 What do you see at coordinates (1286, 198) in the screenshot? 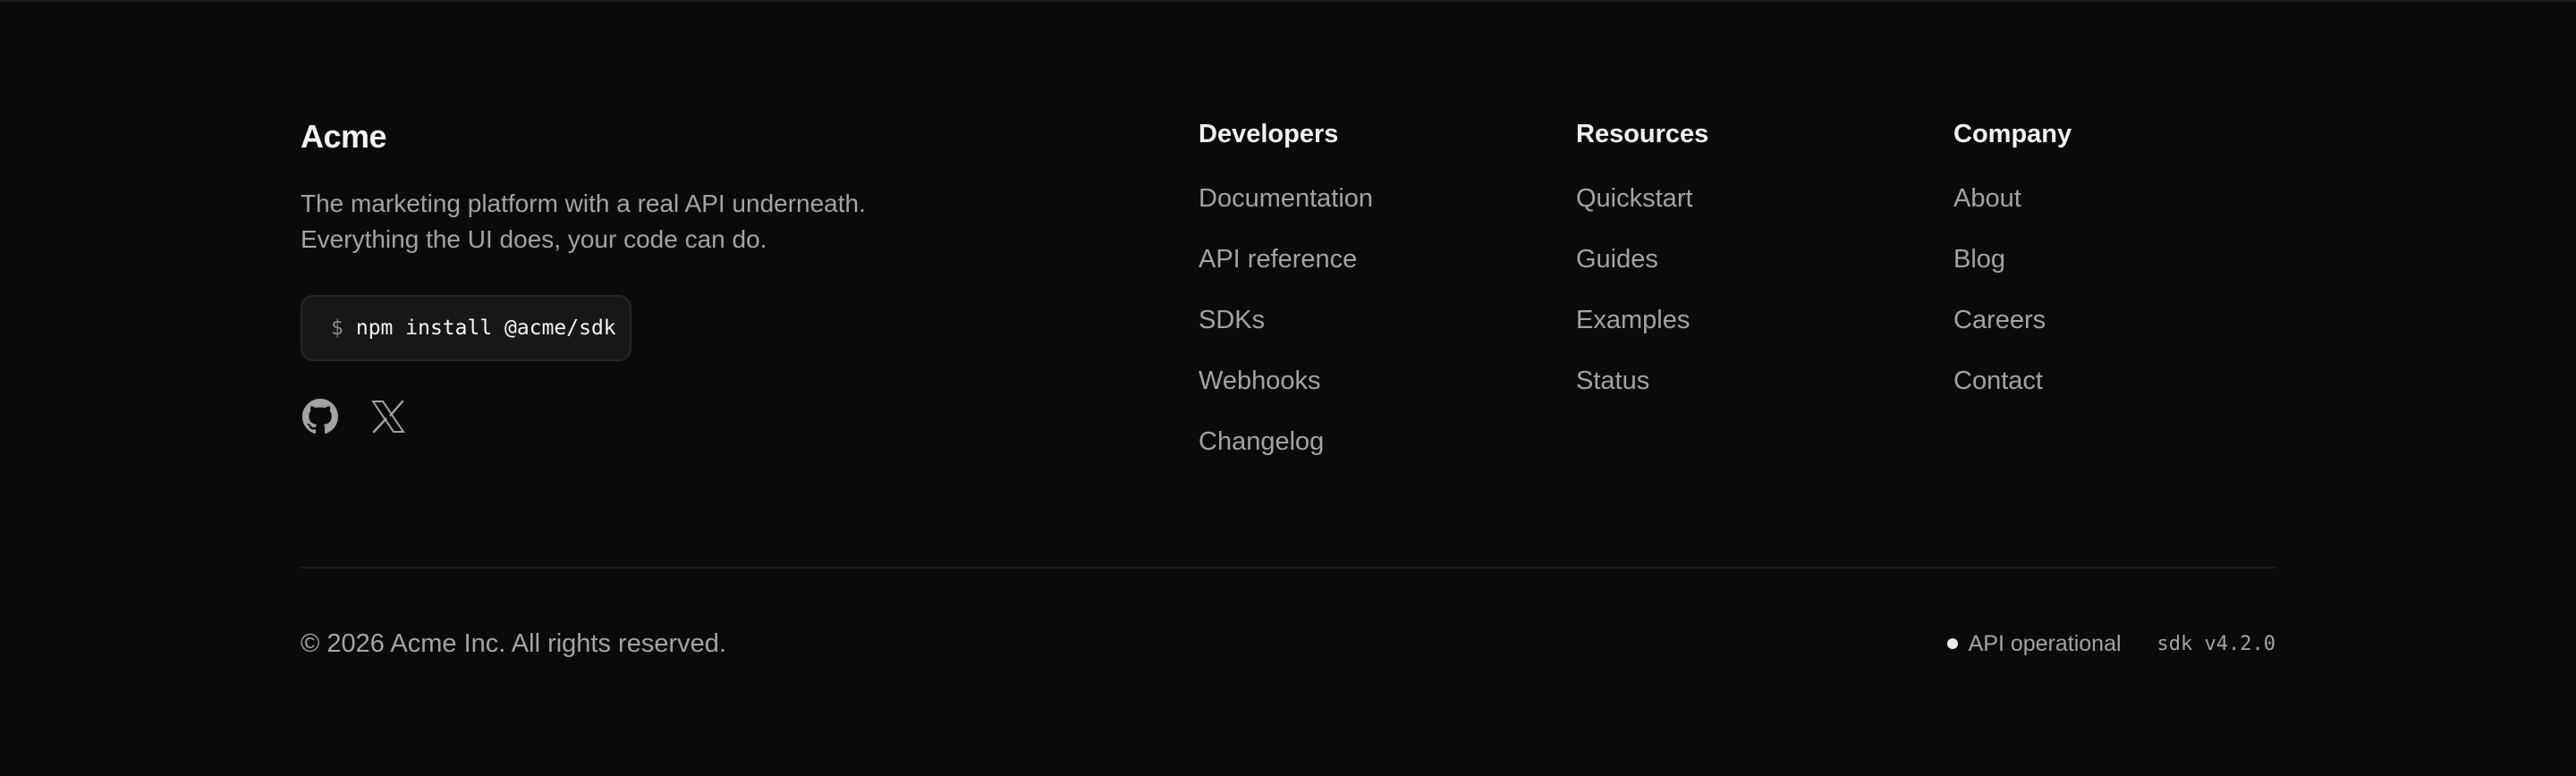
I see `footer-link-documentation: Documentation` at bounding box center [1286, 198].